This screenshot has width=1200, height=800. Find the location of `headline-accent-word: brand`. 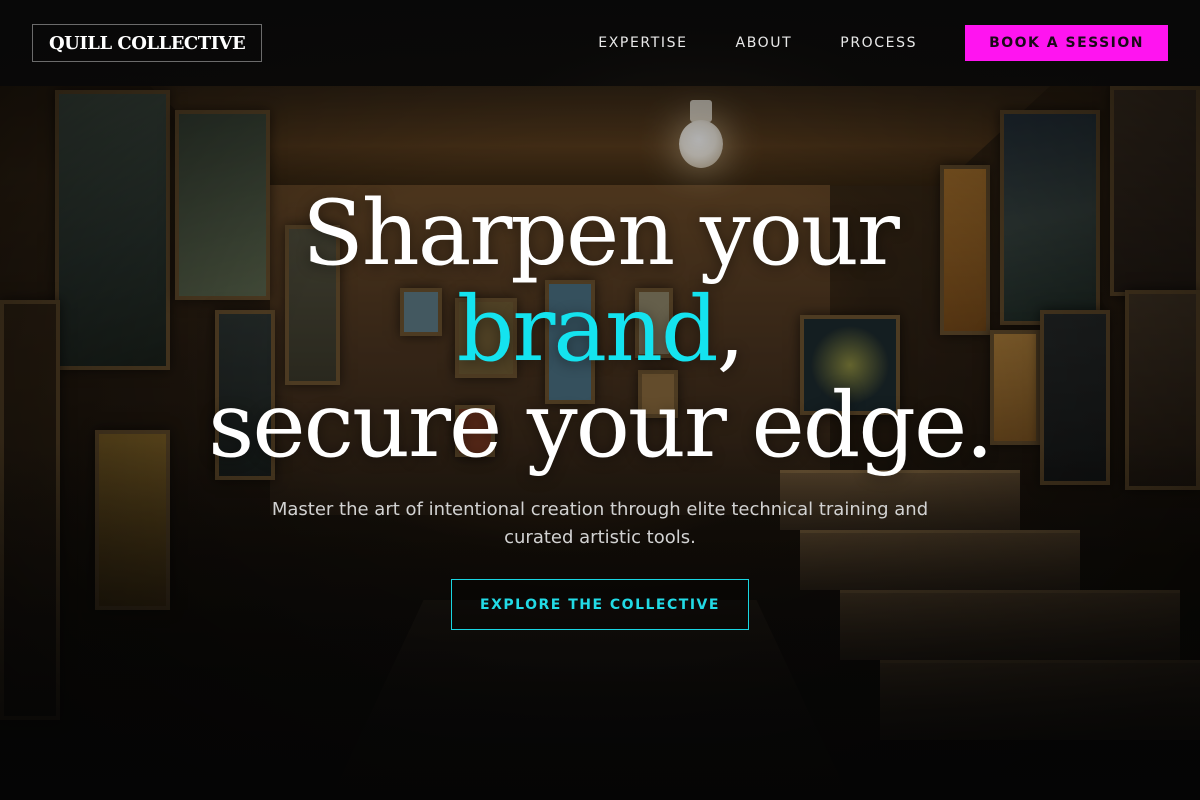

headline-accent-word: brand is located at coordinates (587, 329).